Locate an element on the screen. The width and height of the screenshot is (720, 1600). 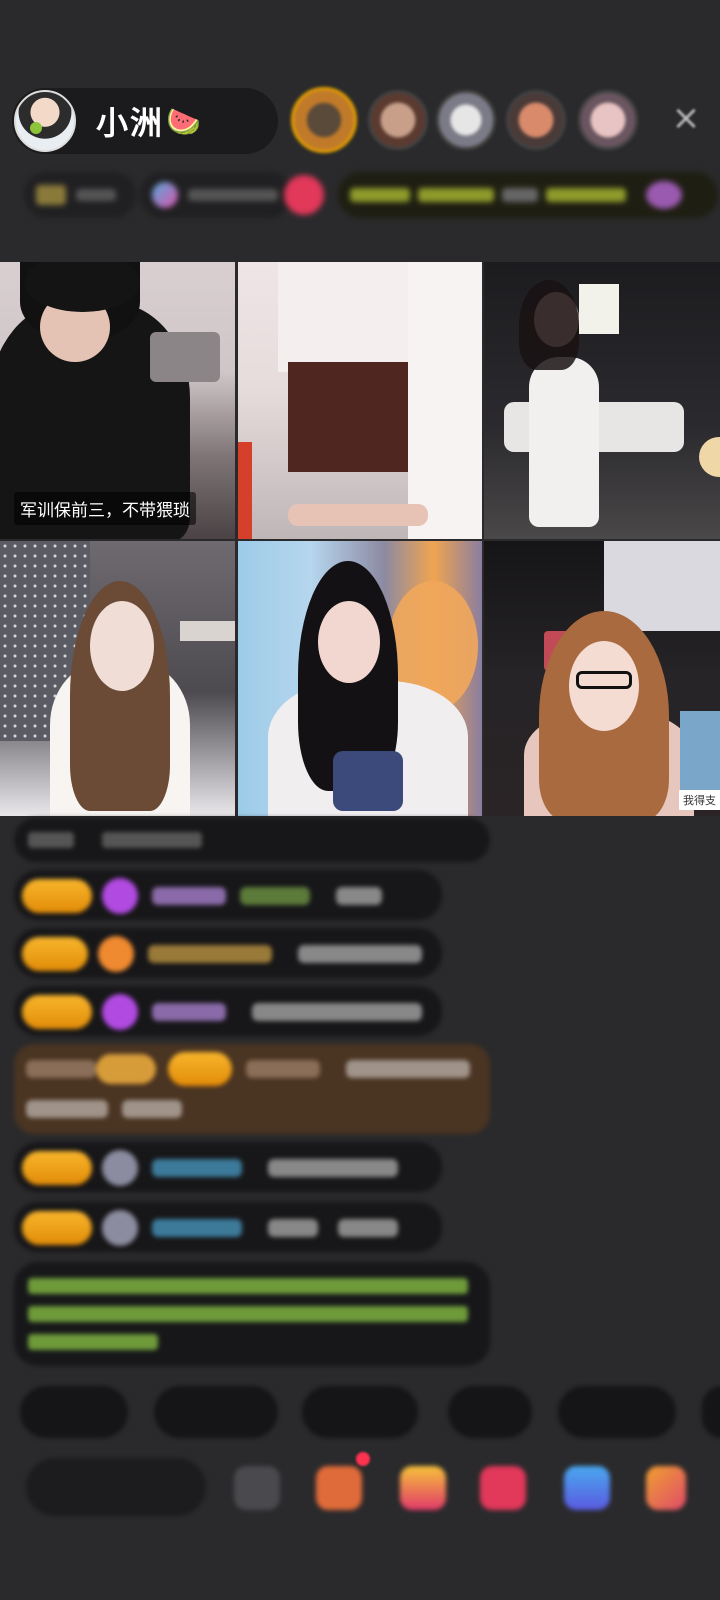
chat-message-5-content is located at coordinates (210, 1168).